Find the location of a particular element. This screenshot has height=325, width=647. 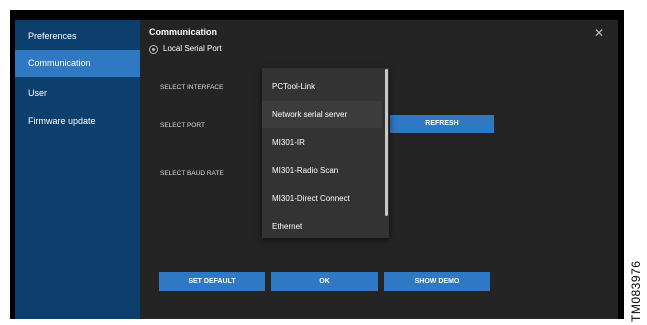

sidebar-item-communication: Communication is located at coordinates (77, 63).